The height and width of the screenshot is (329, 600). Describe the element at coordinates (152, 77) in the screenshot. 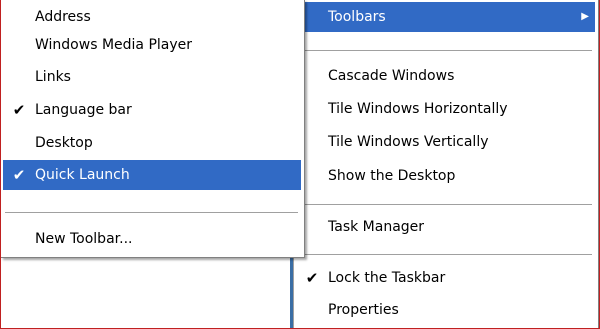

I see `submenu-item-links: Links` at that location.